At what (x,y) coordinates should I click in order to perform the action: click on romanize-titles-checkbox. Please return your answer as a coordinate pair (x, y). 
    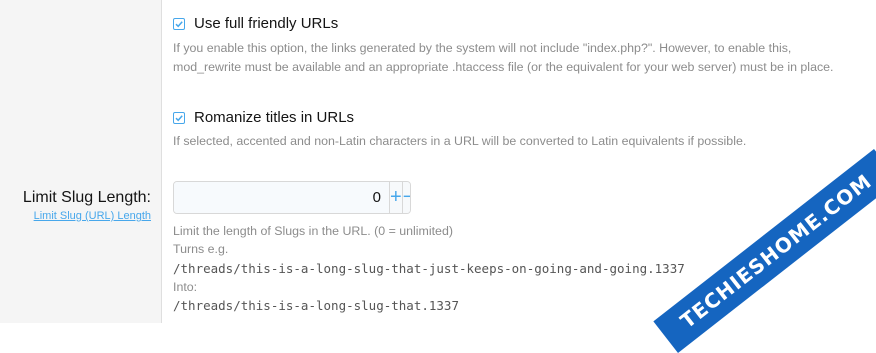
    Looking at the image, I should click on (179, 117).